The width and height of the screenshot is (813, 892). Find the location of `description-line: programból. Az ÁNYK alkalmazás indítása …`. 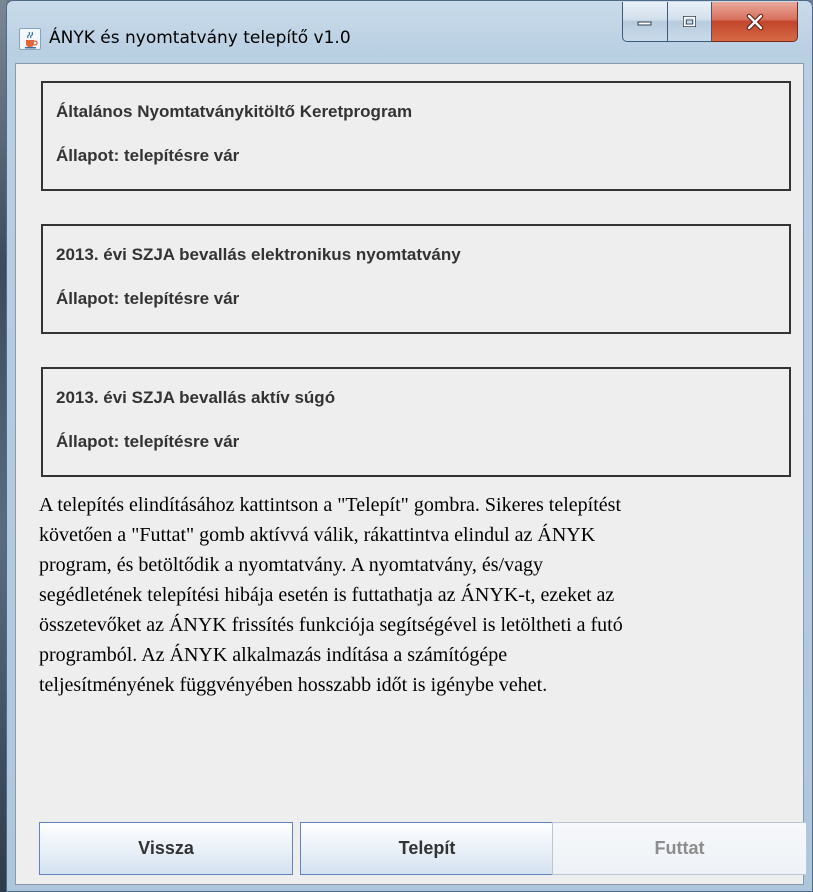

description-line: programból. Az ÁNYK alkalmazás indítása … is located at coordinates (273, 655).